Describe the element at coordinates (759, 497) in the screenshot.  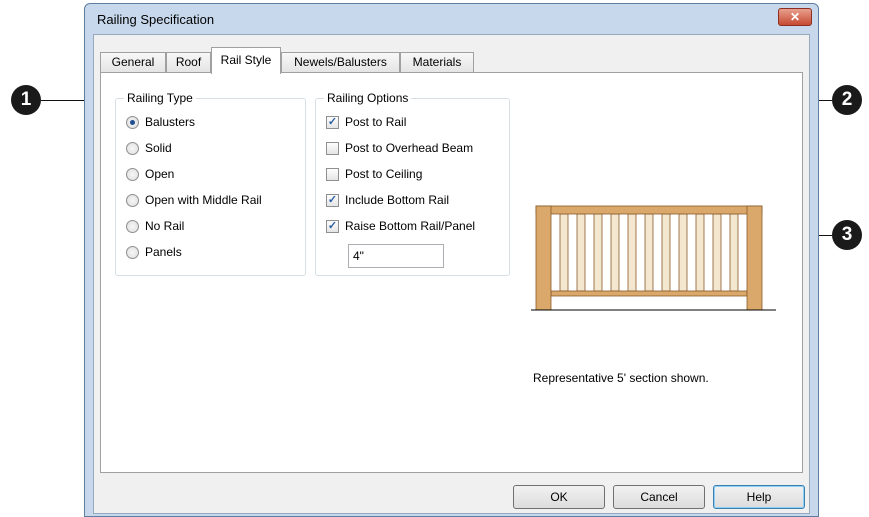
I see `help-button: Help` at that location.